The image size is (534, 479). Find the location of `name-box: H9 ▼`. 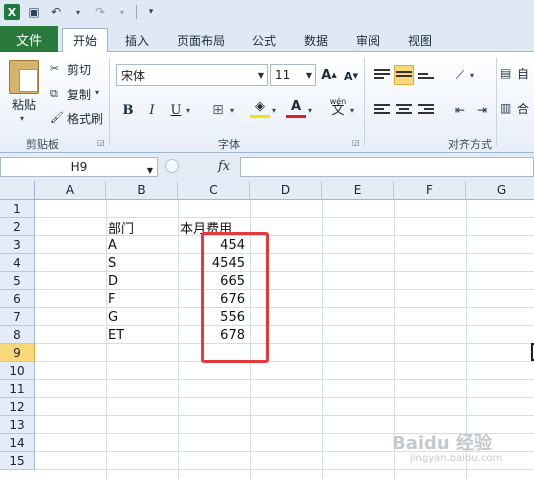

name-box: H9 ▼ is located at coordinates (79, 167).